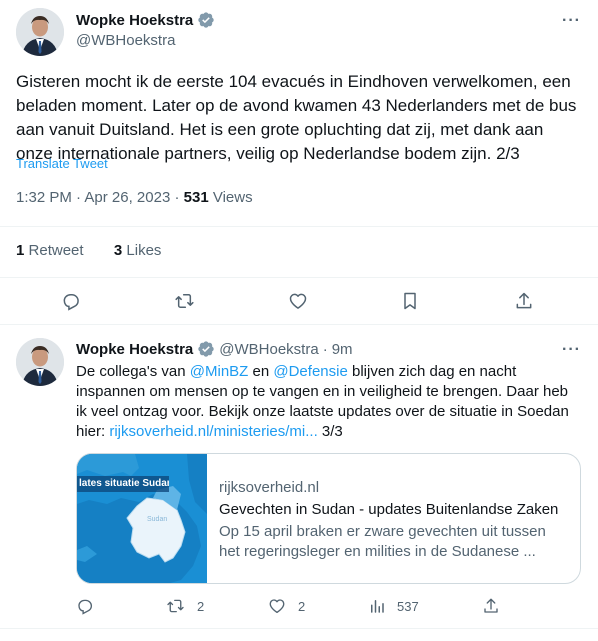 The width and height of the screenshot is (598, 641). I want to click on retweets-stat: 1 Retweet, so click(50, 250).